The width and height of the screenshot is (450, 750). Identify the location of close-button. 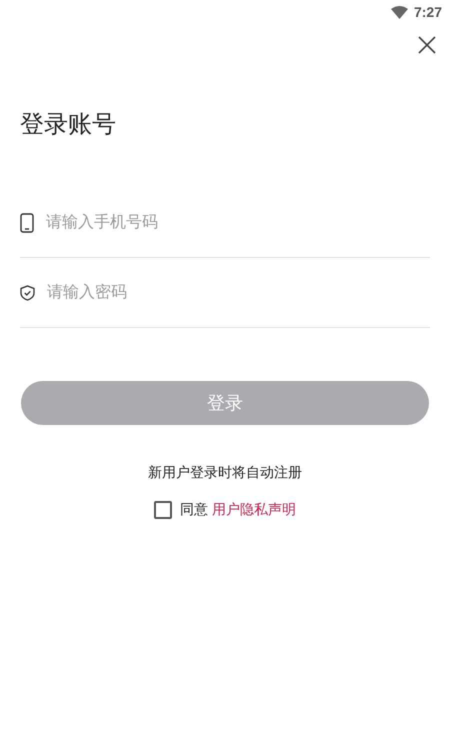
(427, 45).